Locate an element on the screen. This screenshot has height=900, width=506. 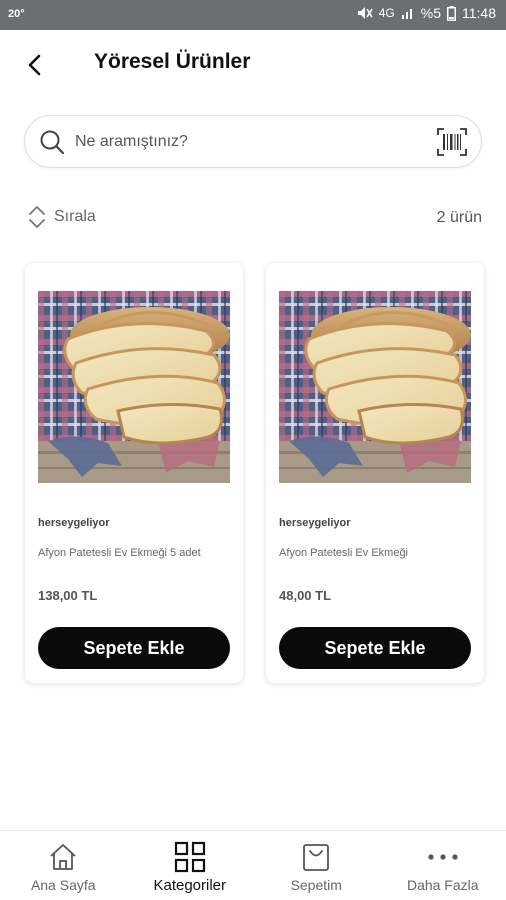
back-button is located at coordinates (35, 65).